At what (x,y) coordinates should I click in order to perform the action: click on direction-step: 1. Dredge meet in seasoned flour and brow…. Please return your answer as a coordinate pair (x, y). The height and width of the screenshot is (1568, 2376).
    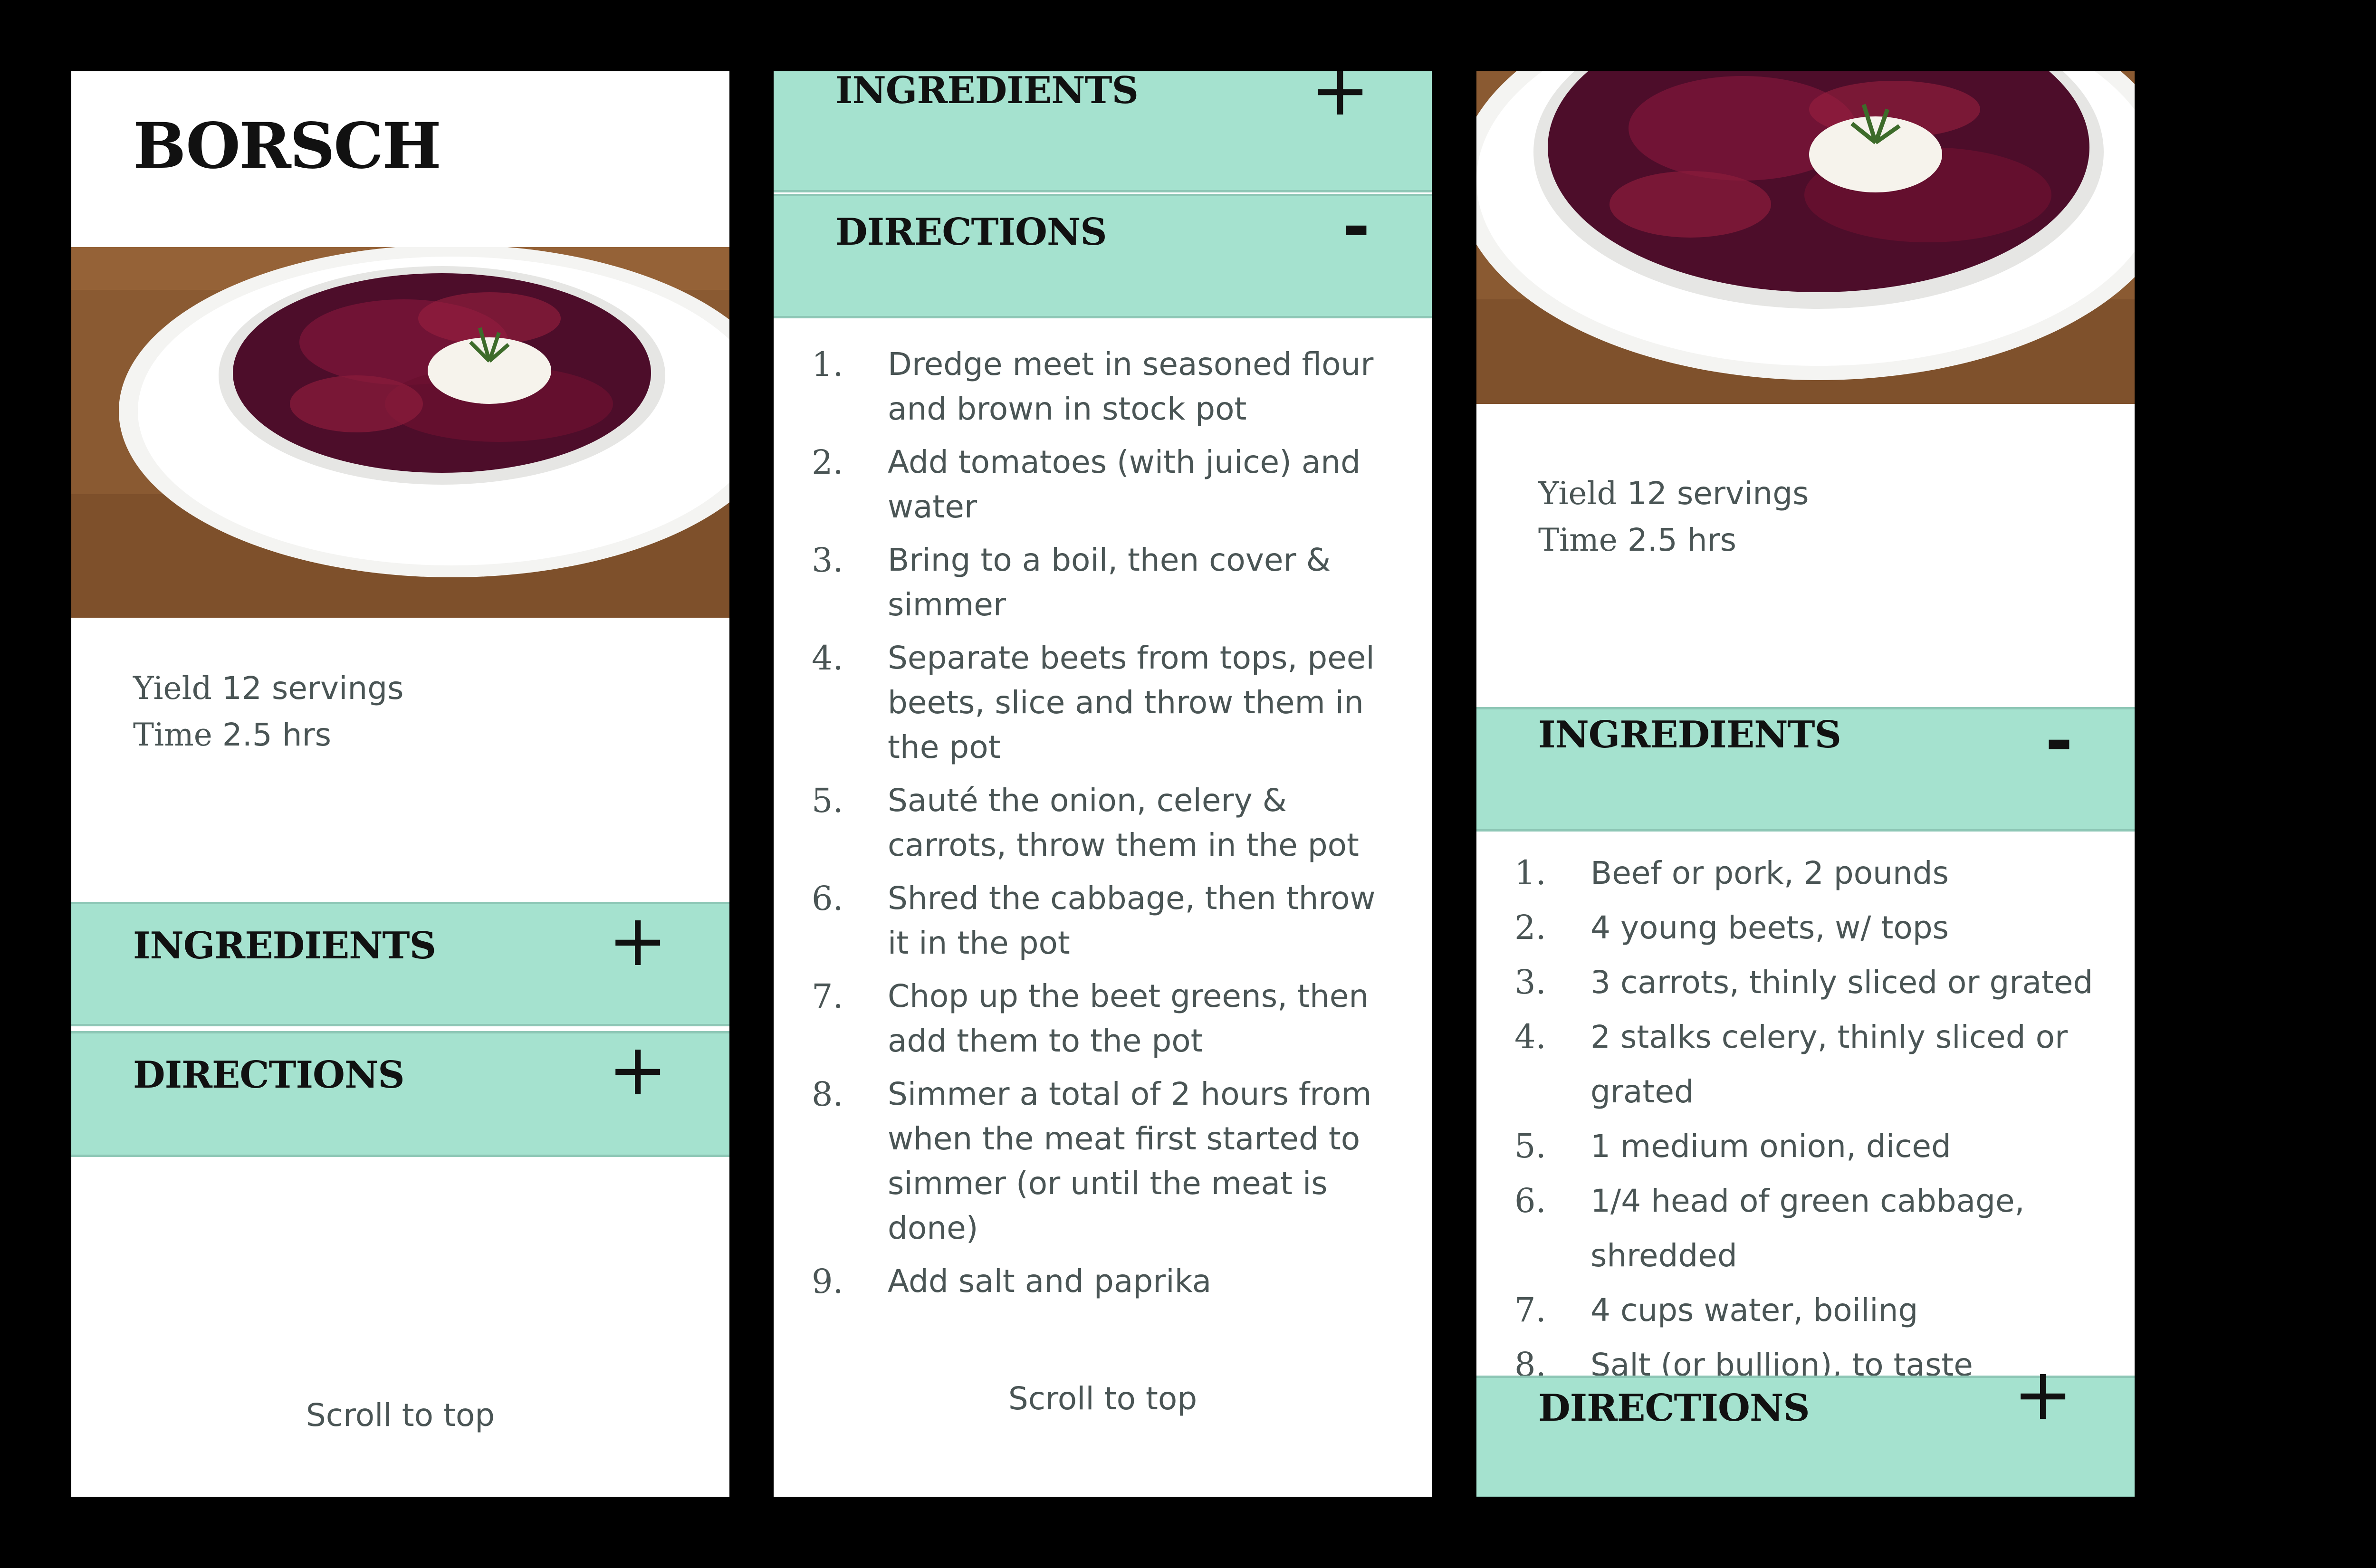
    Looking at the image, I should click on (1109, 387).